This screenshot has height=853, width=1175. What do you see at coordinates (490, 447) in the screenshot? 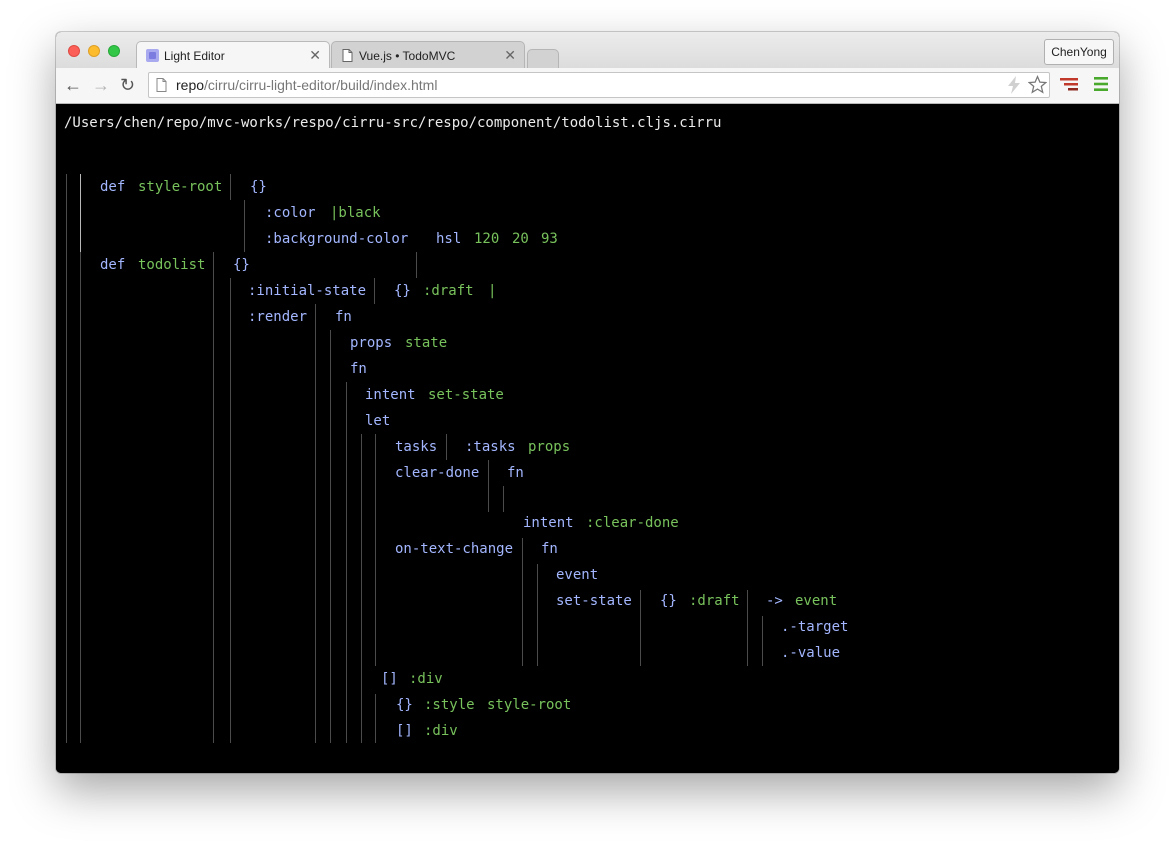
I see `code-token: :tasks` at bounding box center [490, 447].